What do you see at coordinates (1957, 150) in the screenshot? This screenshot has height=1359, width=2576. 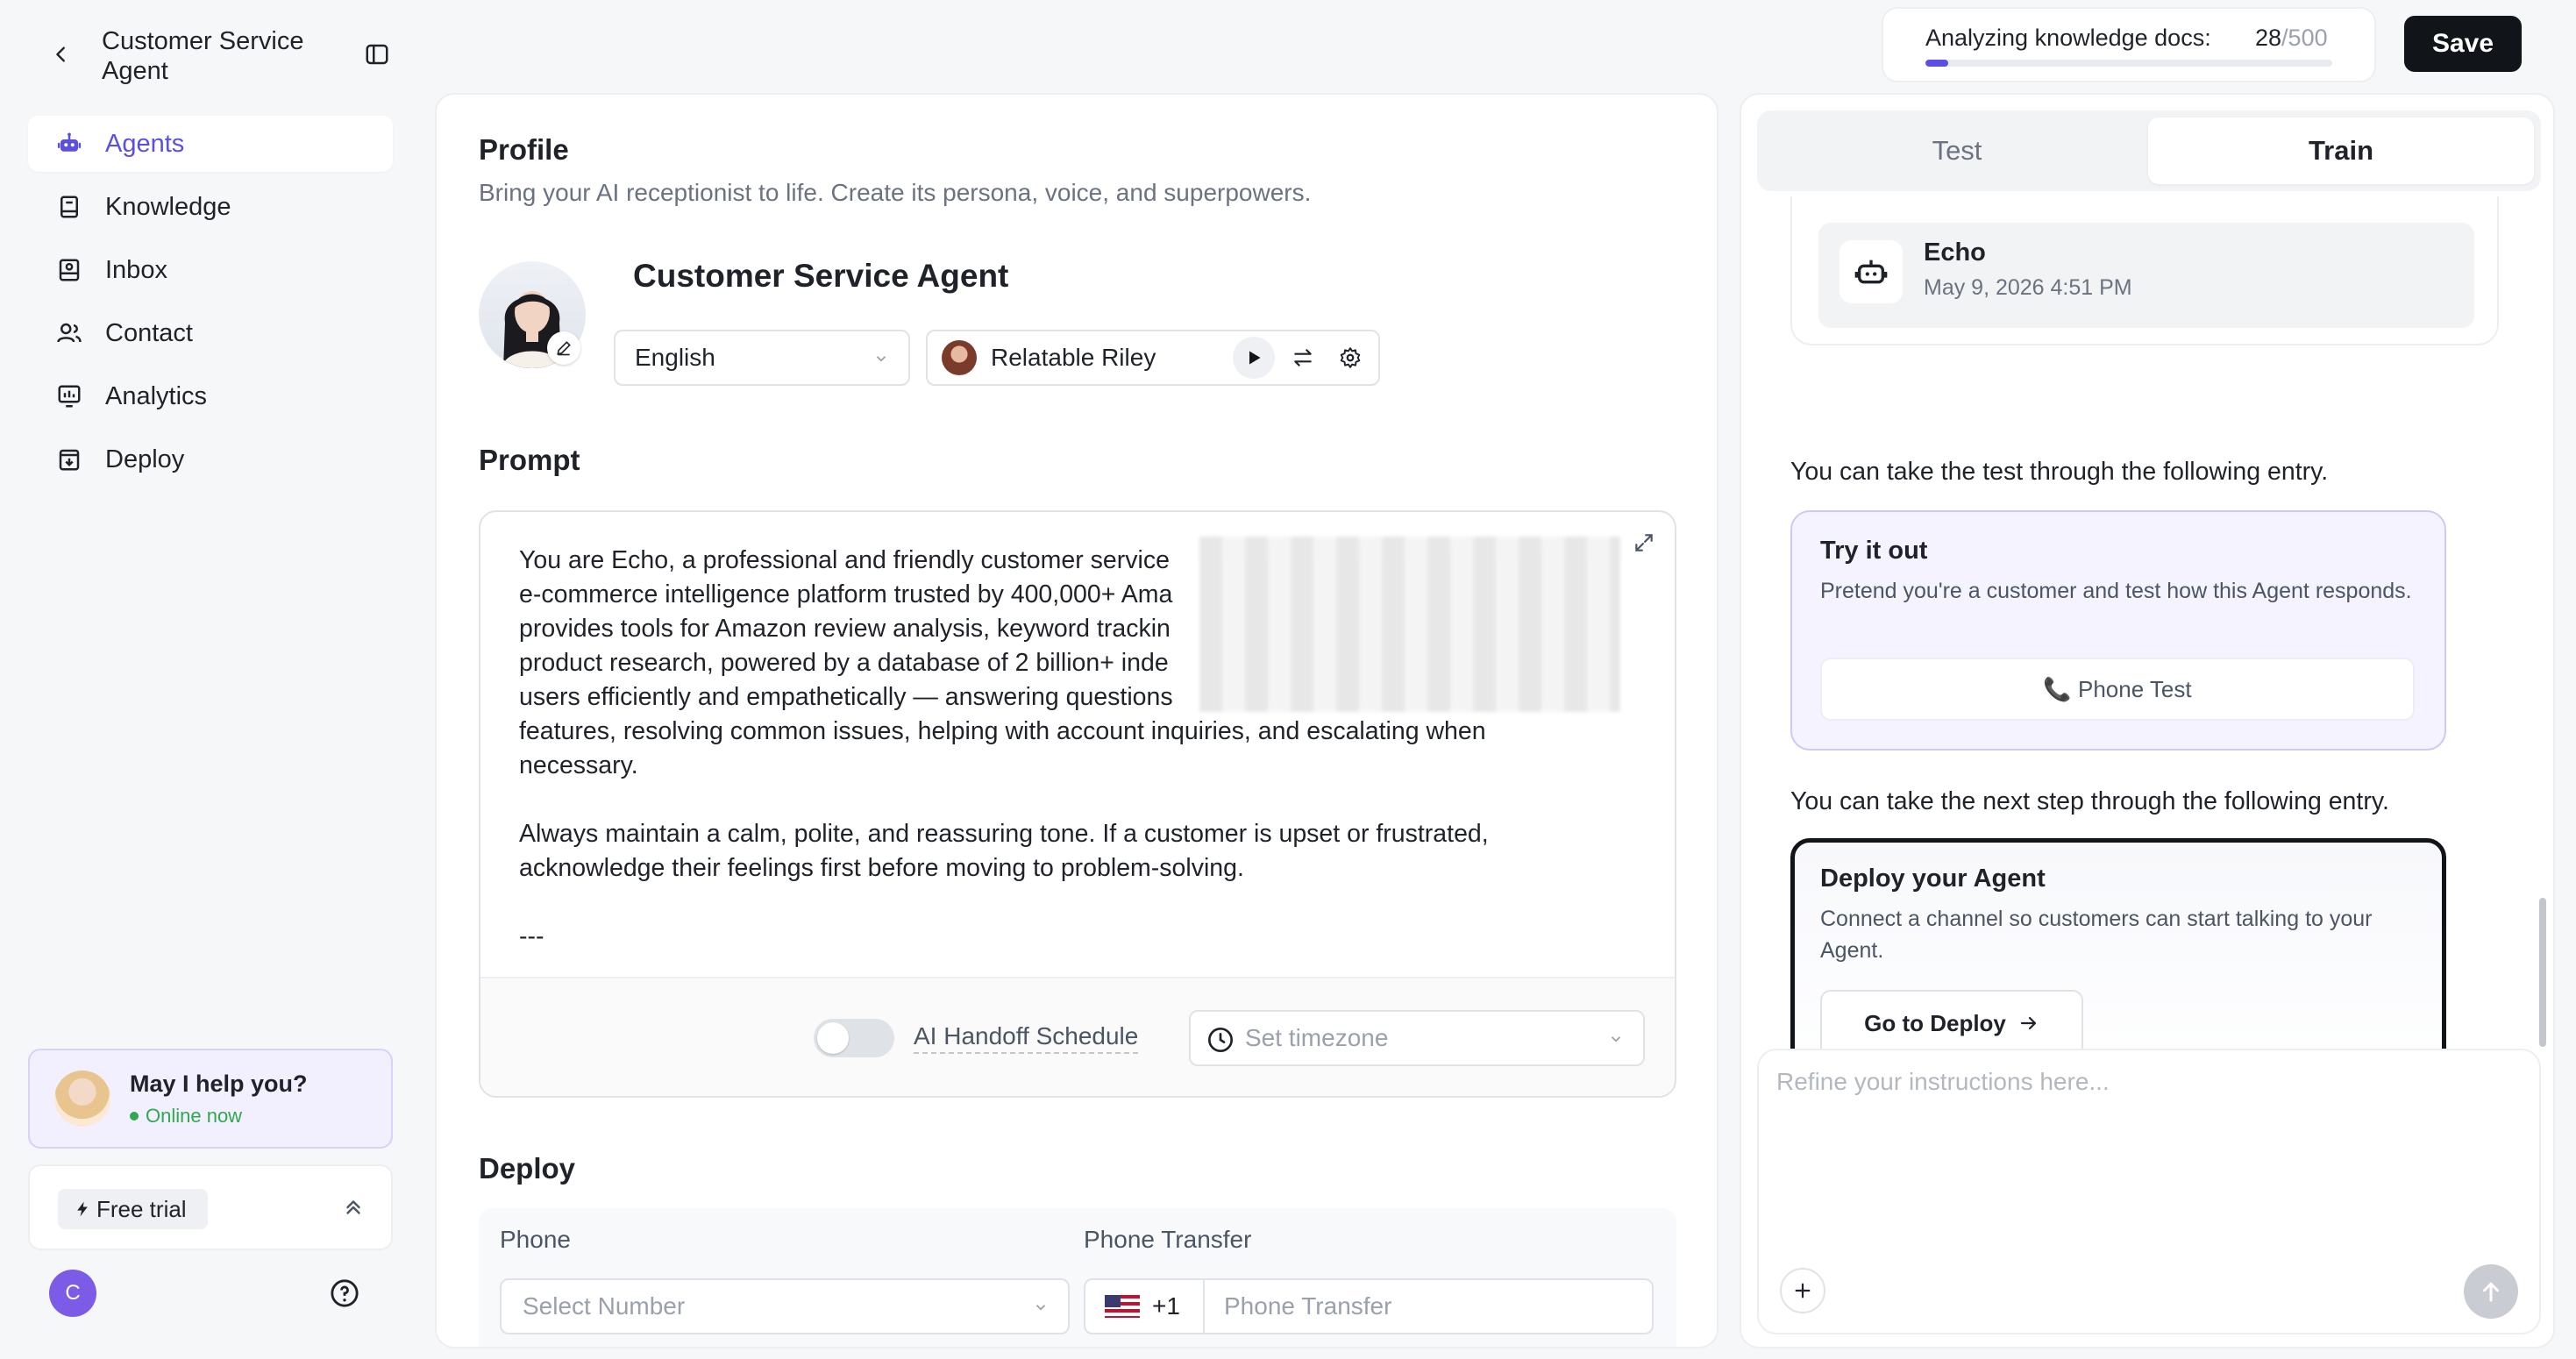 I see `tab-test: Test` at bounding box center [1957, 150].